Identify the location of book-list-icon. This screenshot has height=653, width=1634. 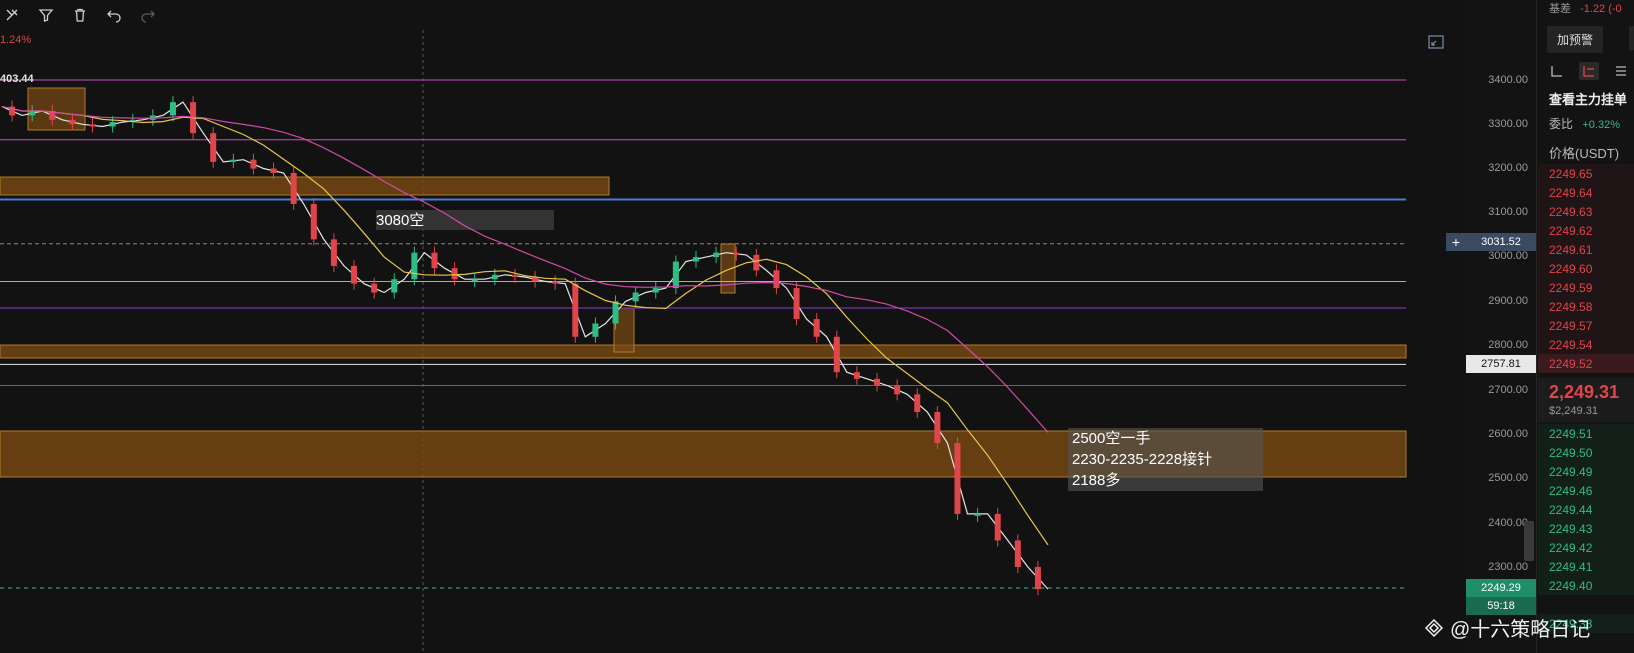
(1621, 71).